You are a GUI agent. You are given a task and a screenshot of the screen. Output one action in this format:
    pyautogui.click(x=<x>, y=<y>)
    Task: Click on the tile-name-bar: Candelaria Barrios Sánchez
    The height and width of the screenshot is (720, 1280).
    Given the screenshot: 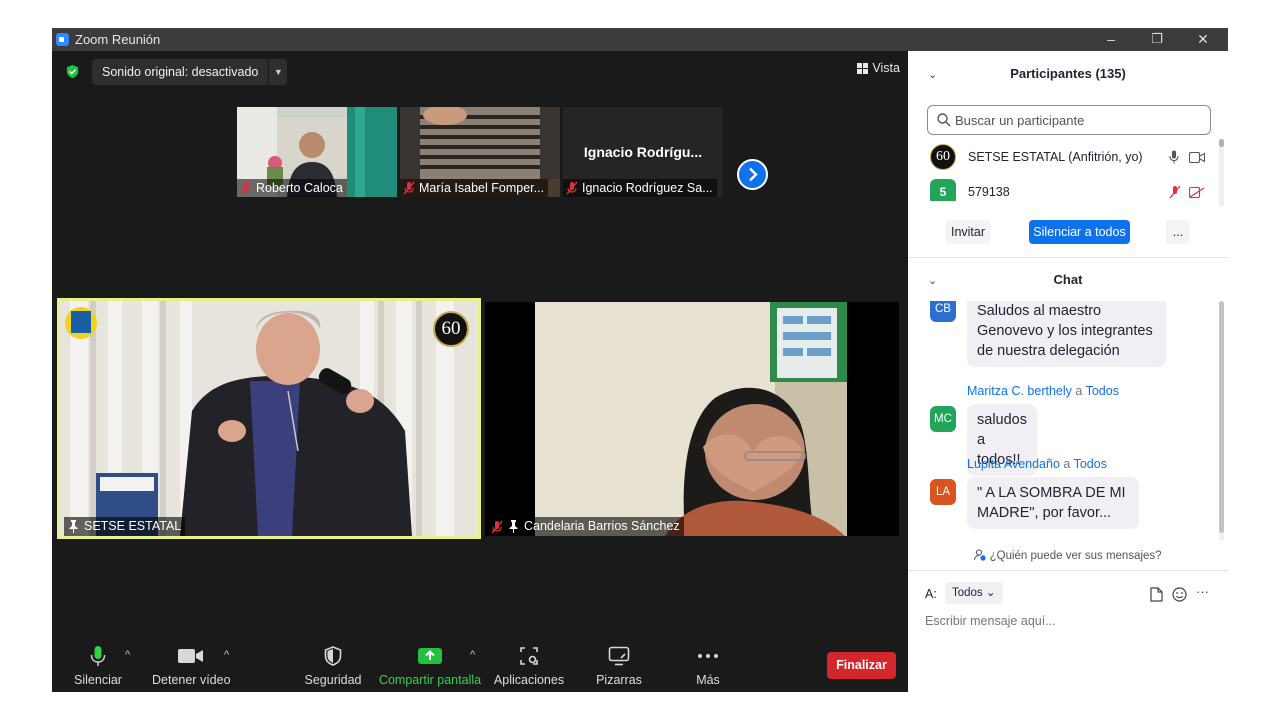 What is the action you would take?
    pyautogui.click(x=585, y=526)
    